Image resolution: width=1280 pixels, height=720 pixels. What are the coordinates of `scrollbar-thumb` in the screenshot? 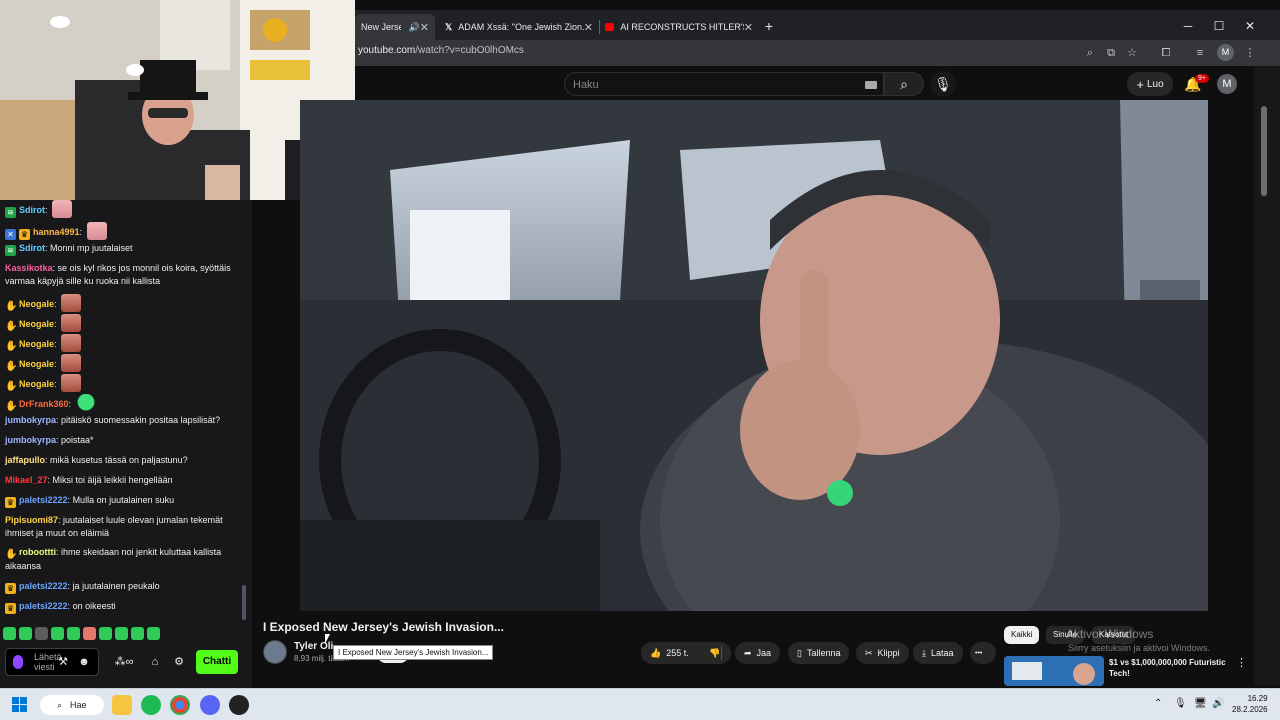 It's located at (1264, 151).